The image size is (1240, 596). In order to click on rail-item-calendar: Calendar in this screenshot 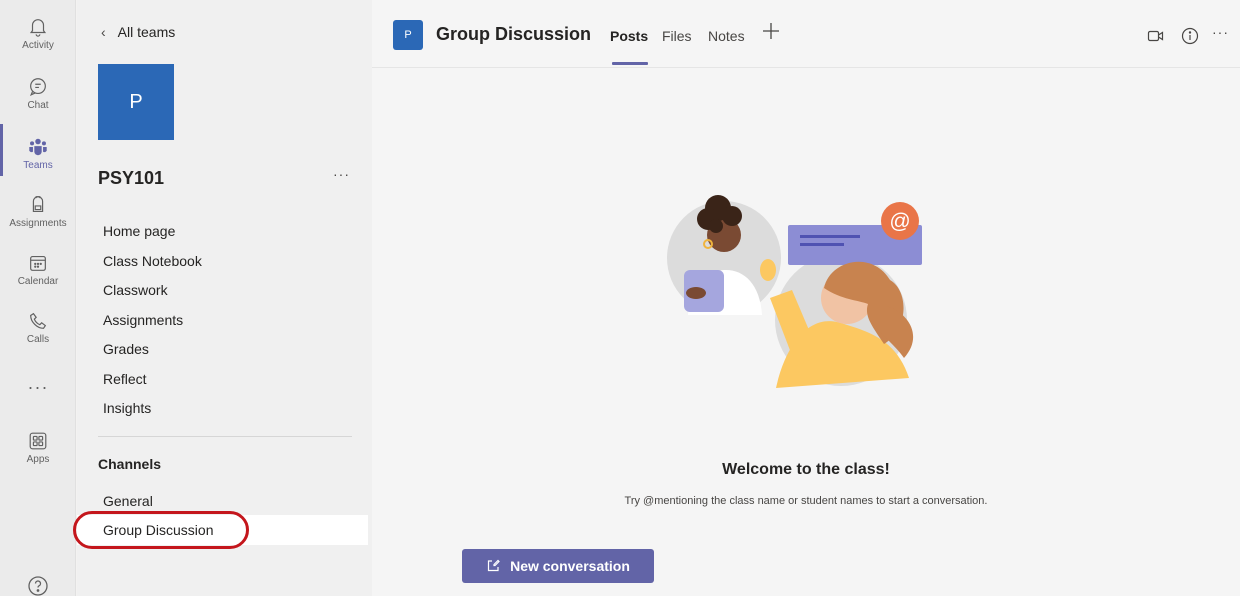, I will do `click(38, 274)`.